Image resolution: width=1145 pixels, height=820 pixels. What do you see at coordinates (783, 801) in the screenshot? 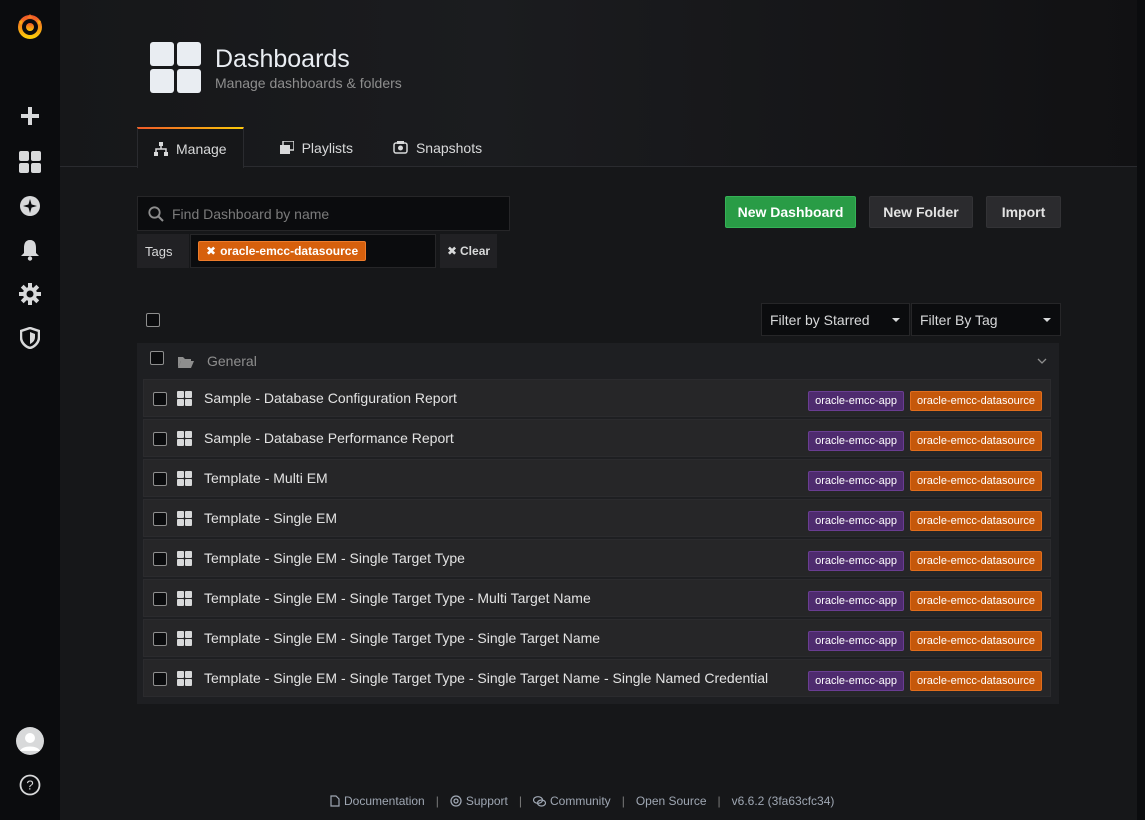
I see `version-label: v6.6.2 (3fa63cfc34)` at bounding box center [783, 801].